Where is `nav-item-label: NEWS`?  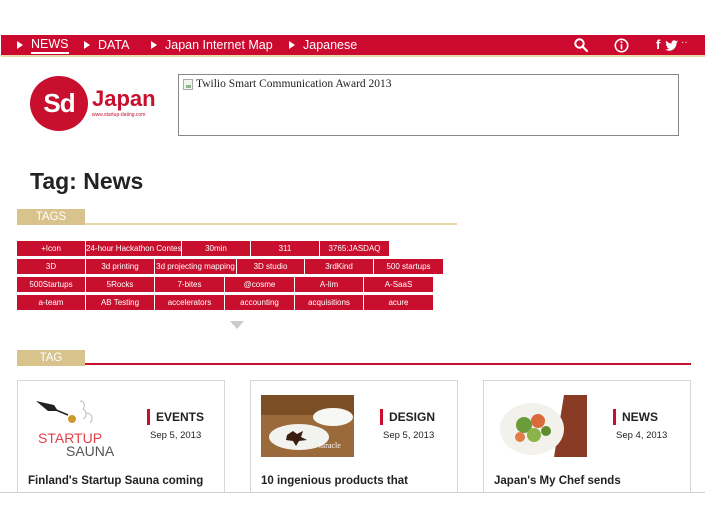 nav-item-label: NEWS is located at coordinates (50, 45).